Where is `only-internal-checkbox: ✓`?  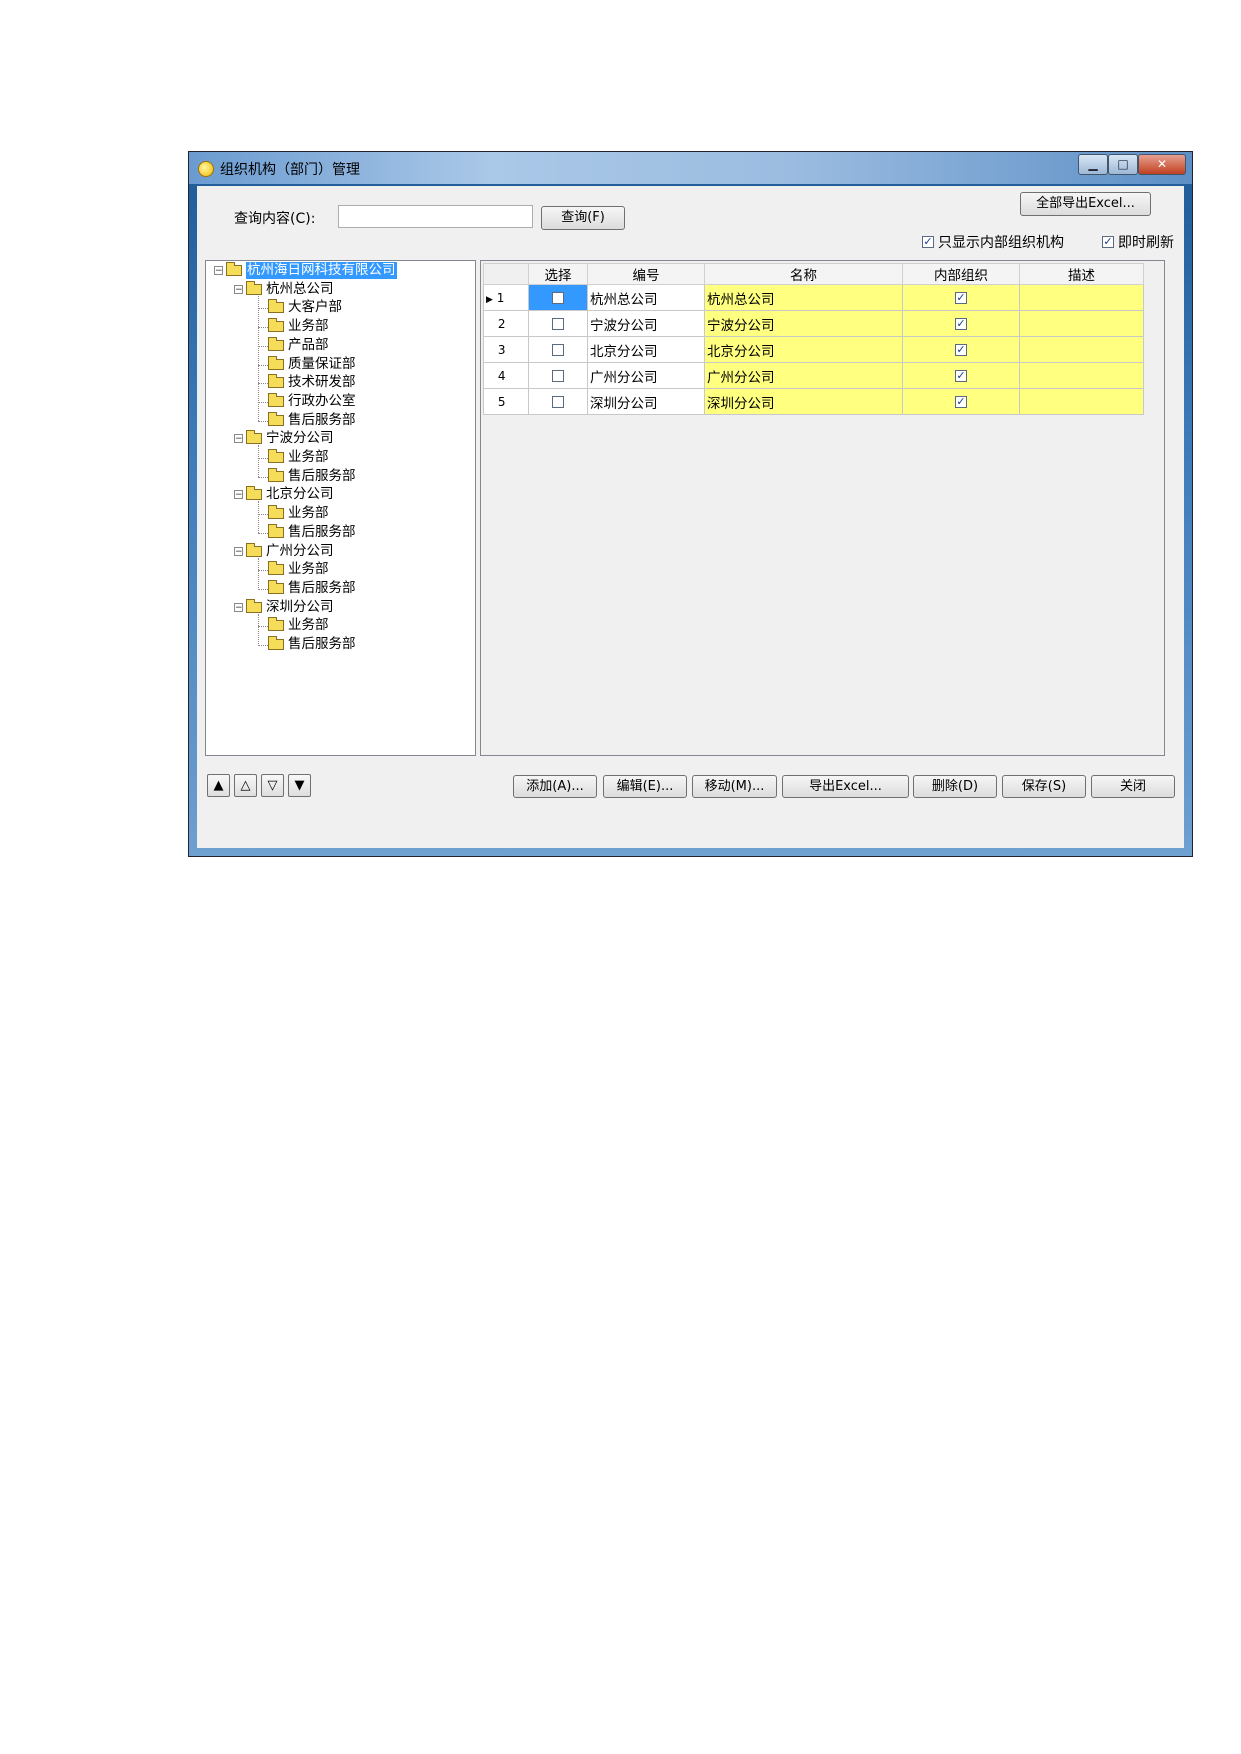 only-internal-checkbox: ✓ is located at coordinates (928, 242).